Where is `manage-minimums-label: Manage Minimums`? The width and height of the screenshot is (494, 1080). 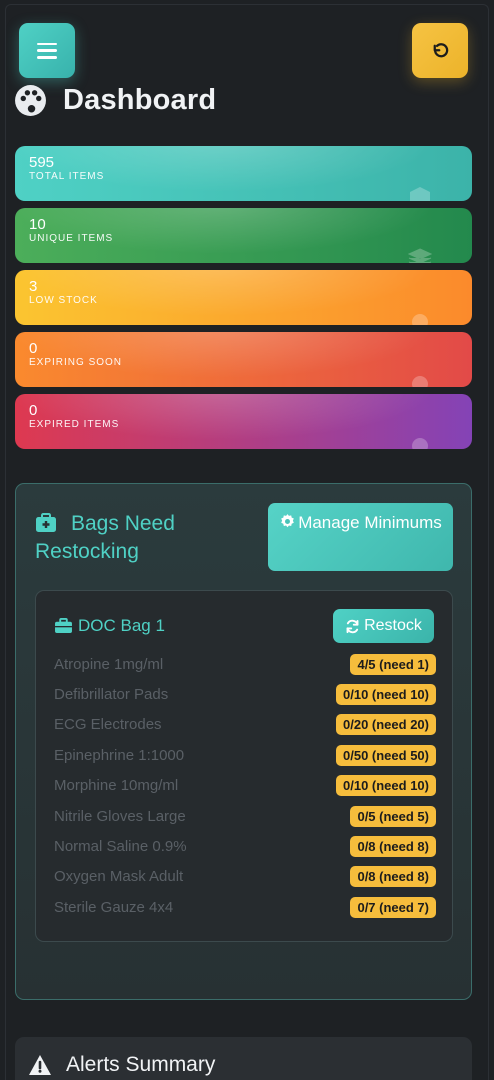 manage-minimums-label: Manage Minimums is located at coordinates (370, 522).